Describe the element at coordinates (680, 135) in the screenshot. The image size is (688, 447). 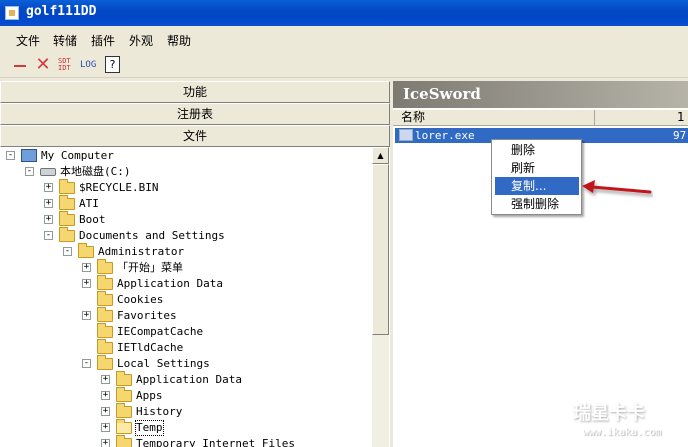
I see `file-size: 97` at that location.